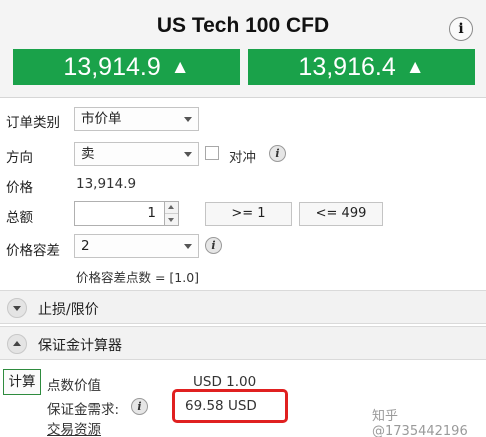 The height and width of the screenshot is (437, 486). I want to click on price-label: 价格, so click(19, 188).